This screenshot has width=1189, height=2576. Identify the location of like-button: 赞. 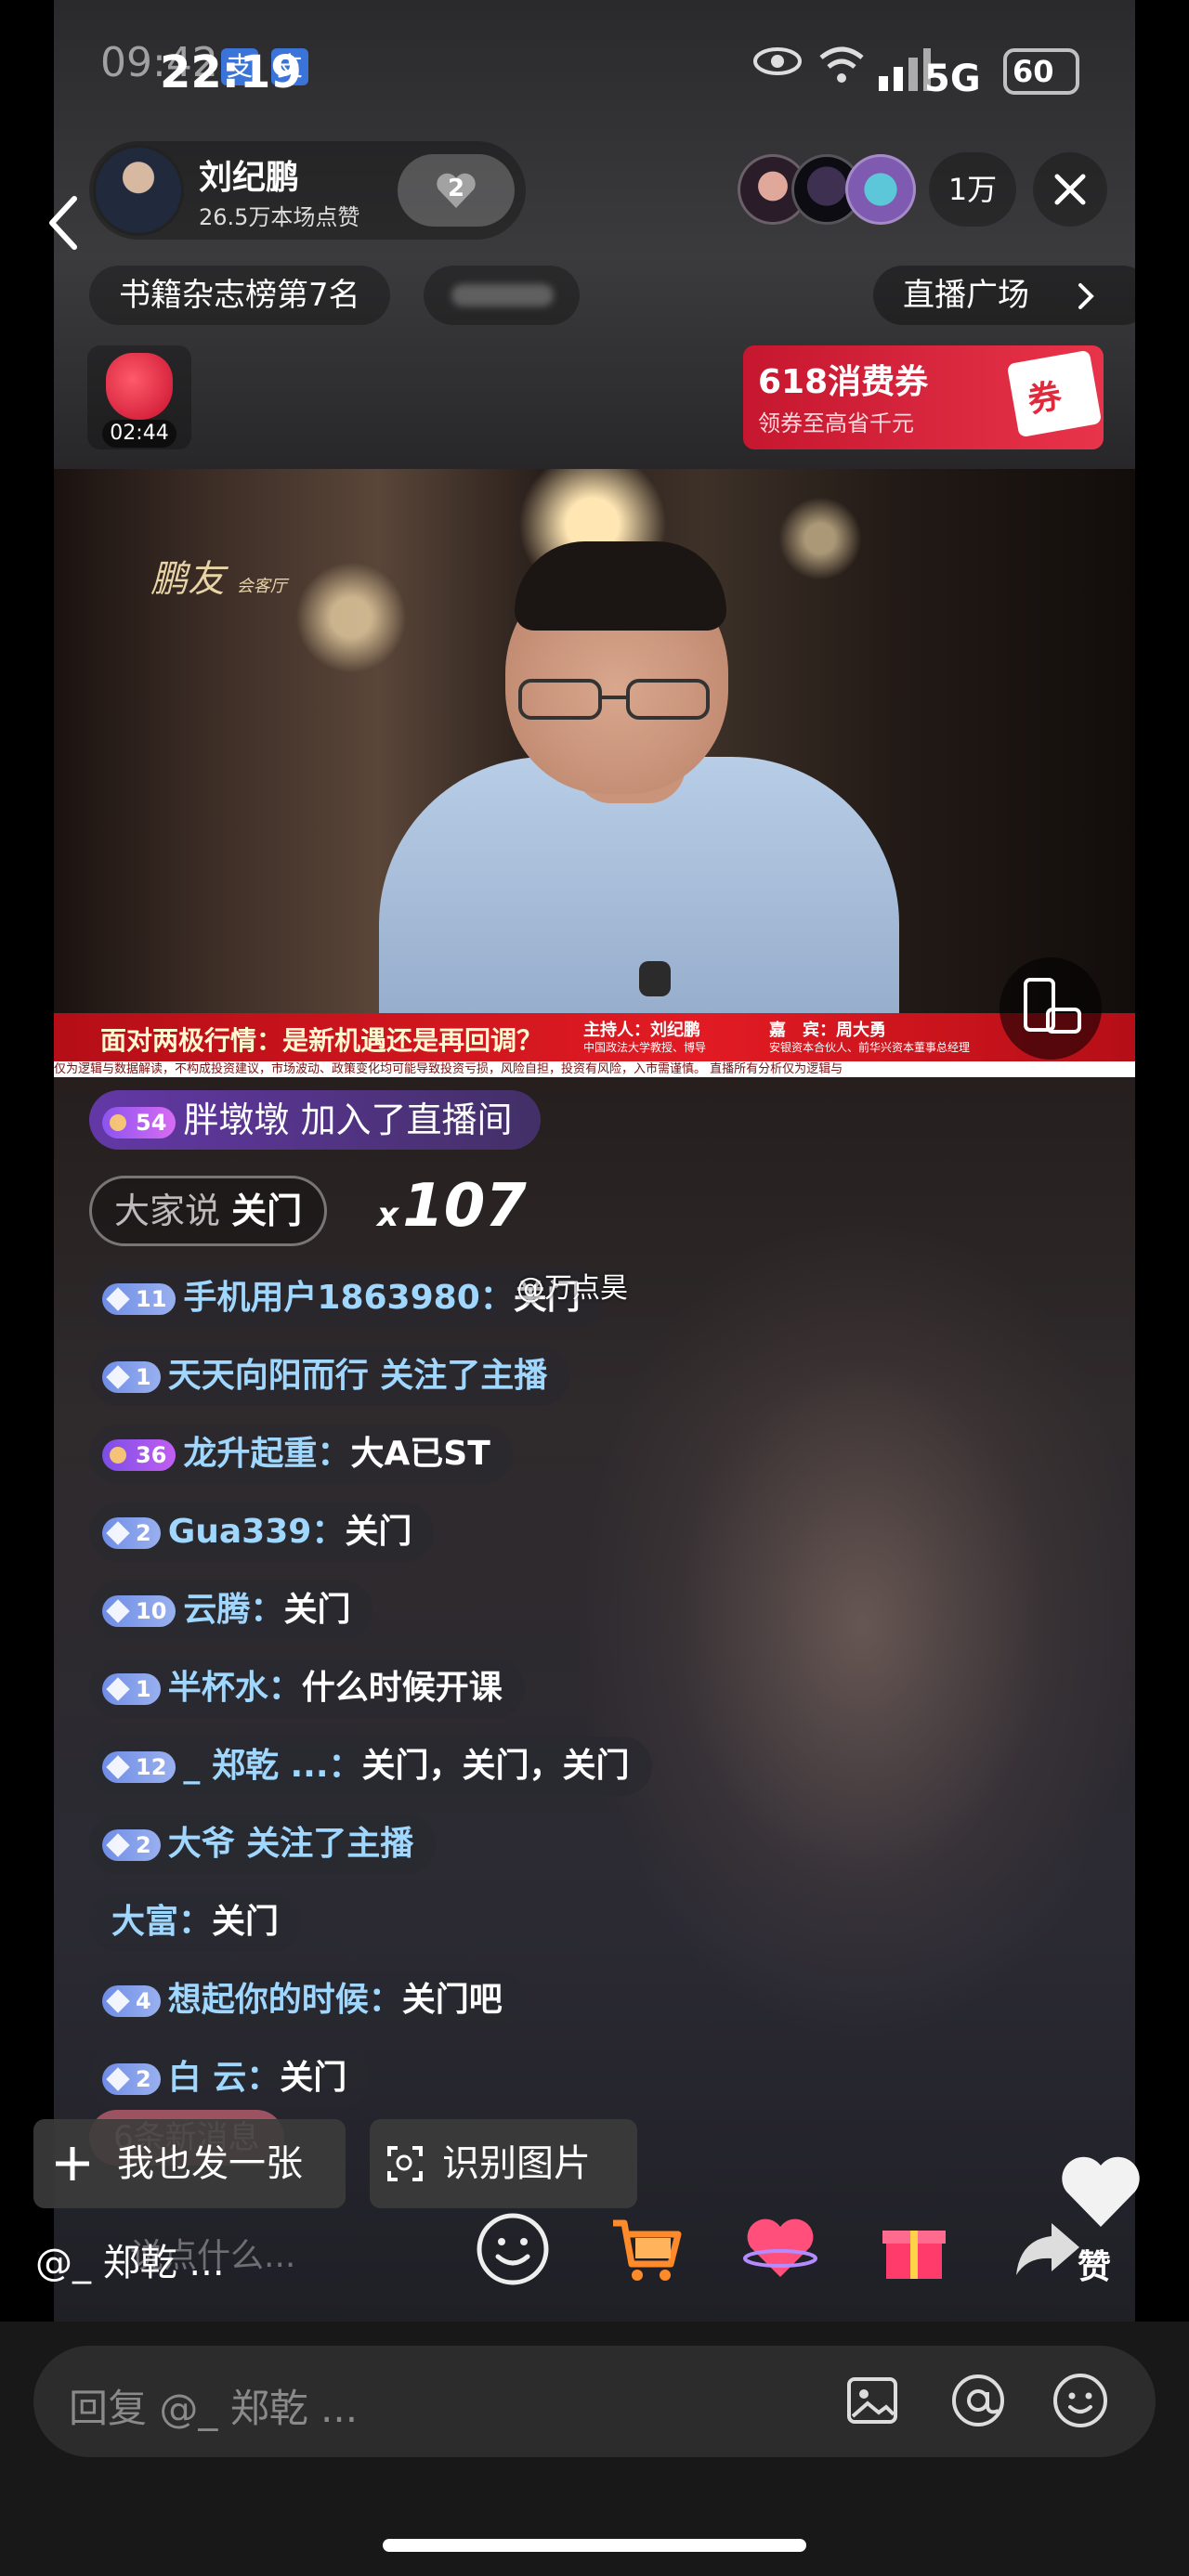
(1101, 2218).